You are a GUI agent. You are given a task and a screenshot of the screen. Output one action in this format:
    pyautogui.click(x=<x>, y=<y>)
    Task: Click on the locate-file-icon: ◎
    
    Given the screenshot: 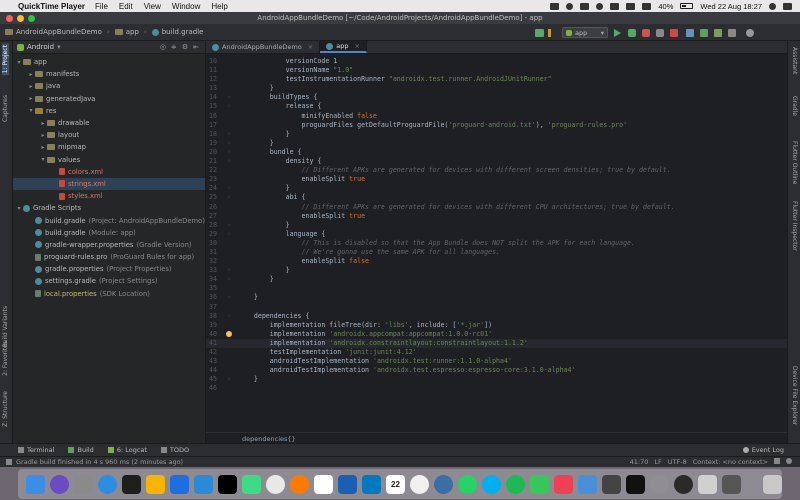 What is the action you would take?
    pyautogui.click(x=163, y=47)
    